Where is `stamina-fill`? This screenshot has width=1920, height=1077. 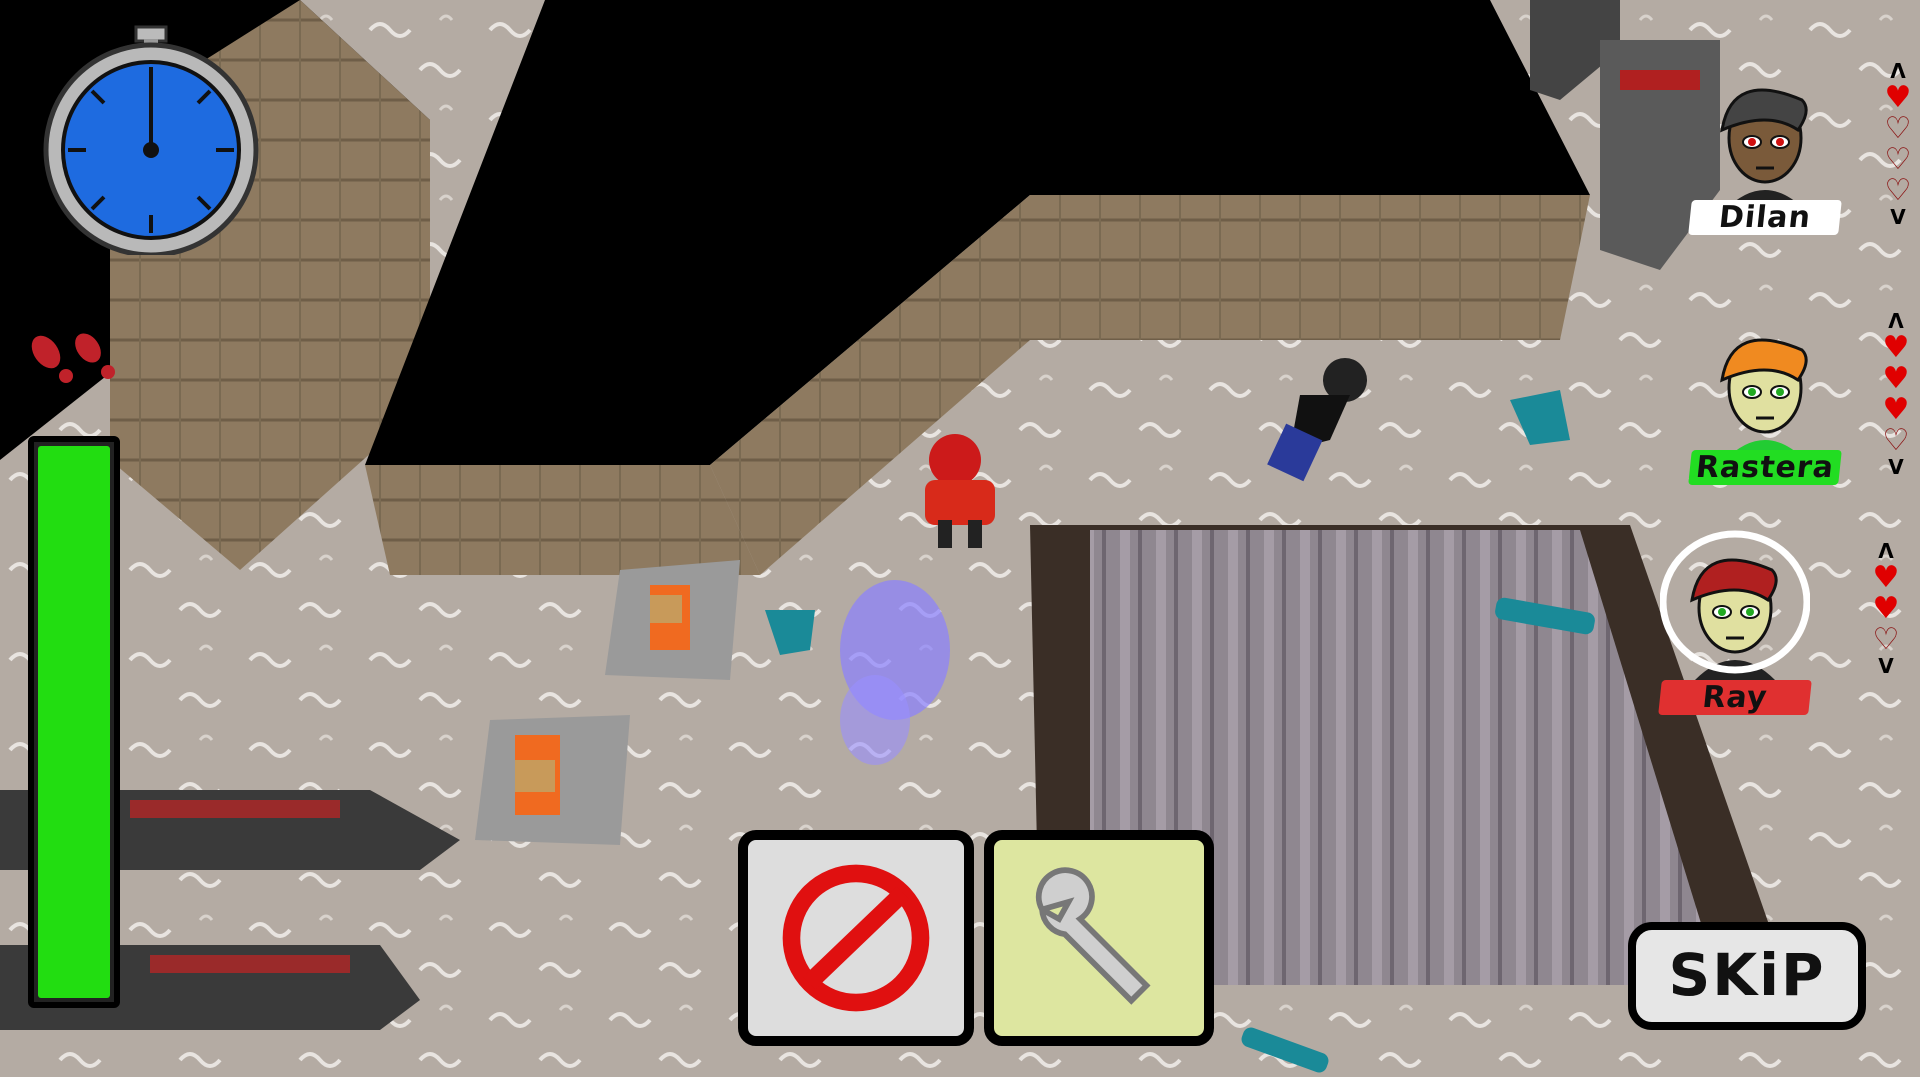
stamina-fill is located at coordinates (74, 722).